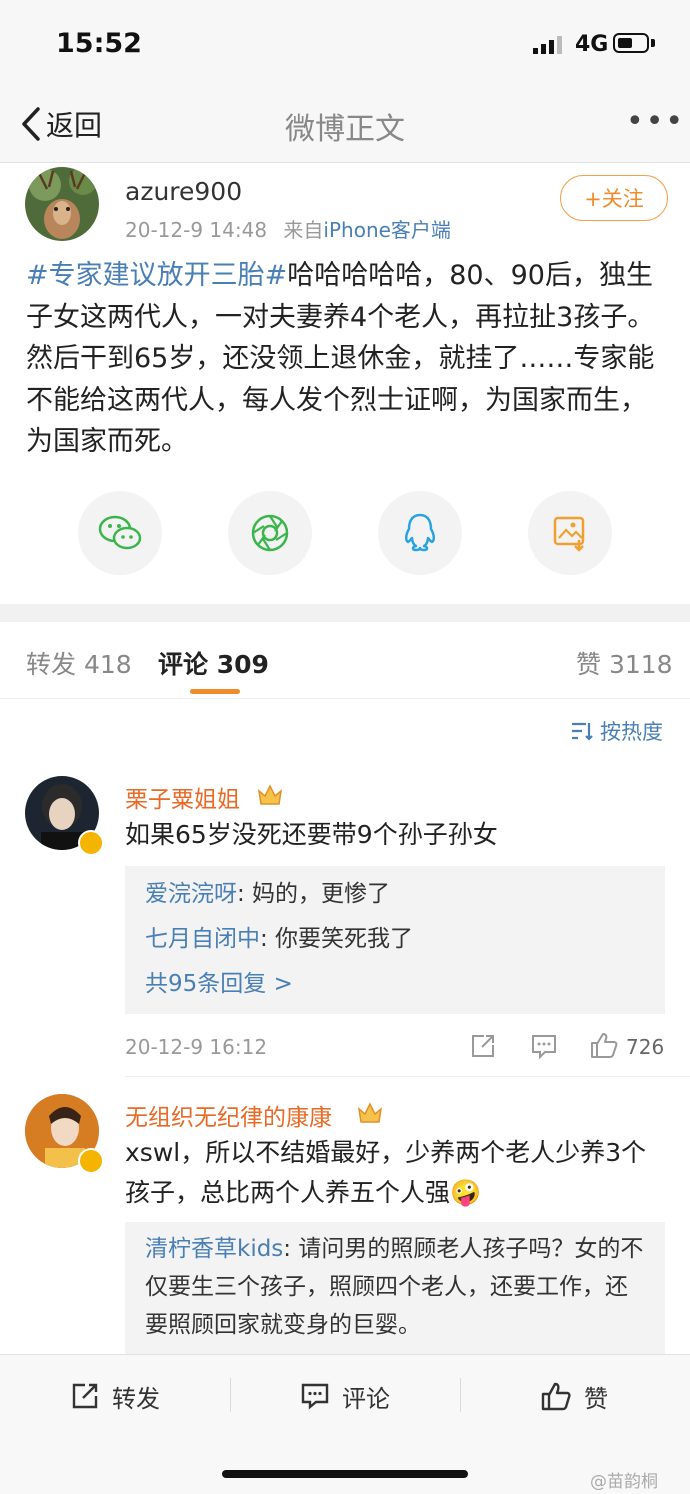 This screenshot has height=1494, width=690. I want to click on moments-icon, so click(270, 533).